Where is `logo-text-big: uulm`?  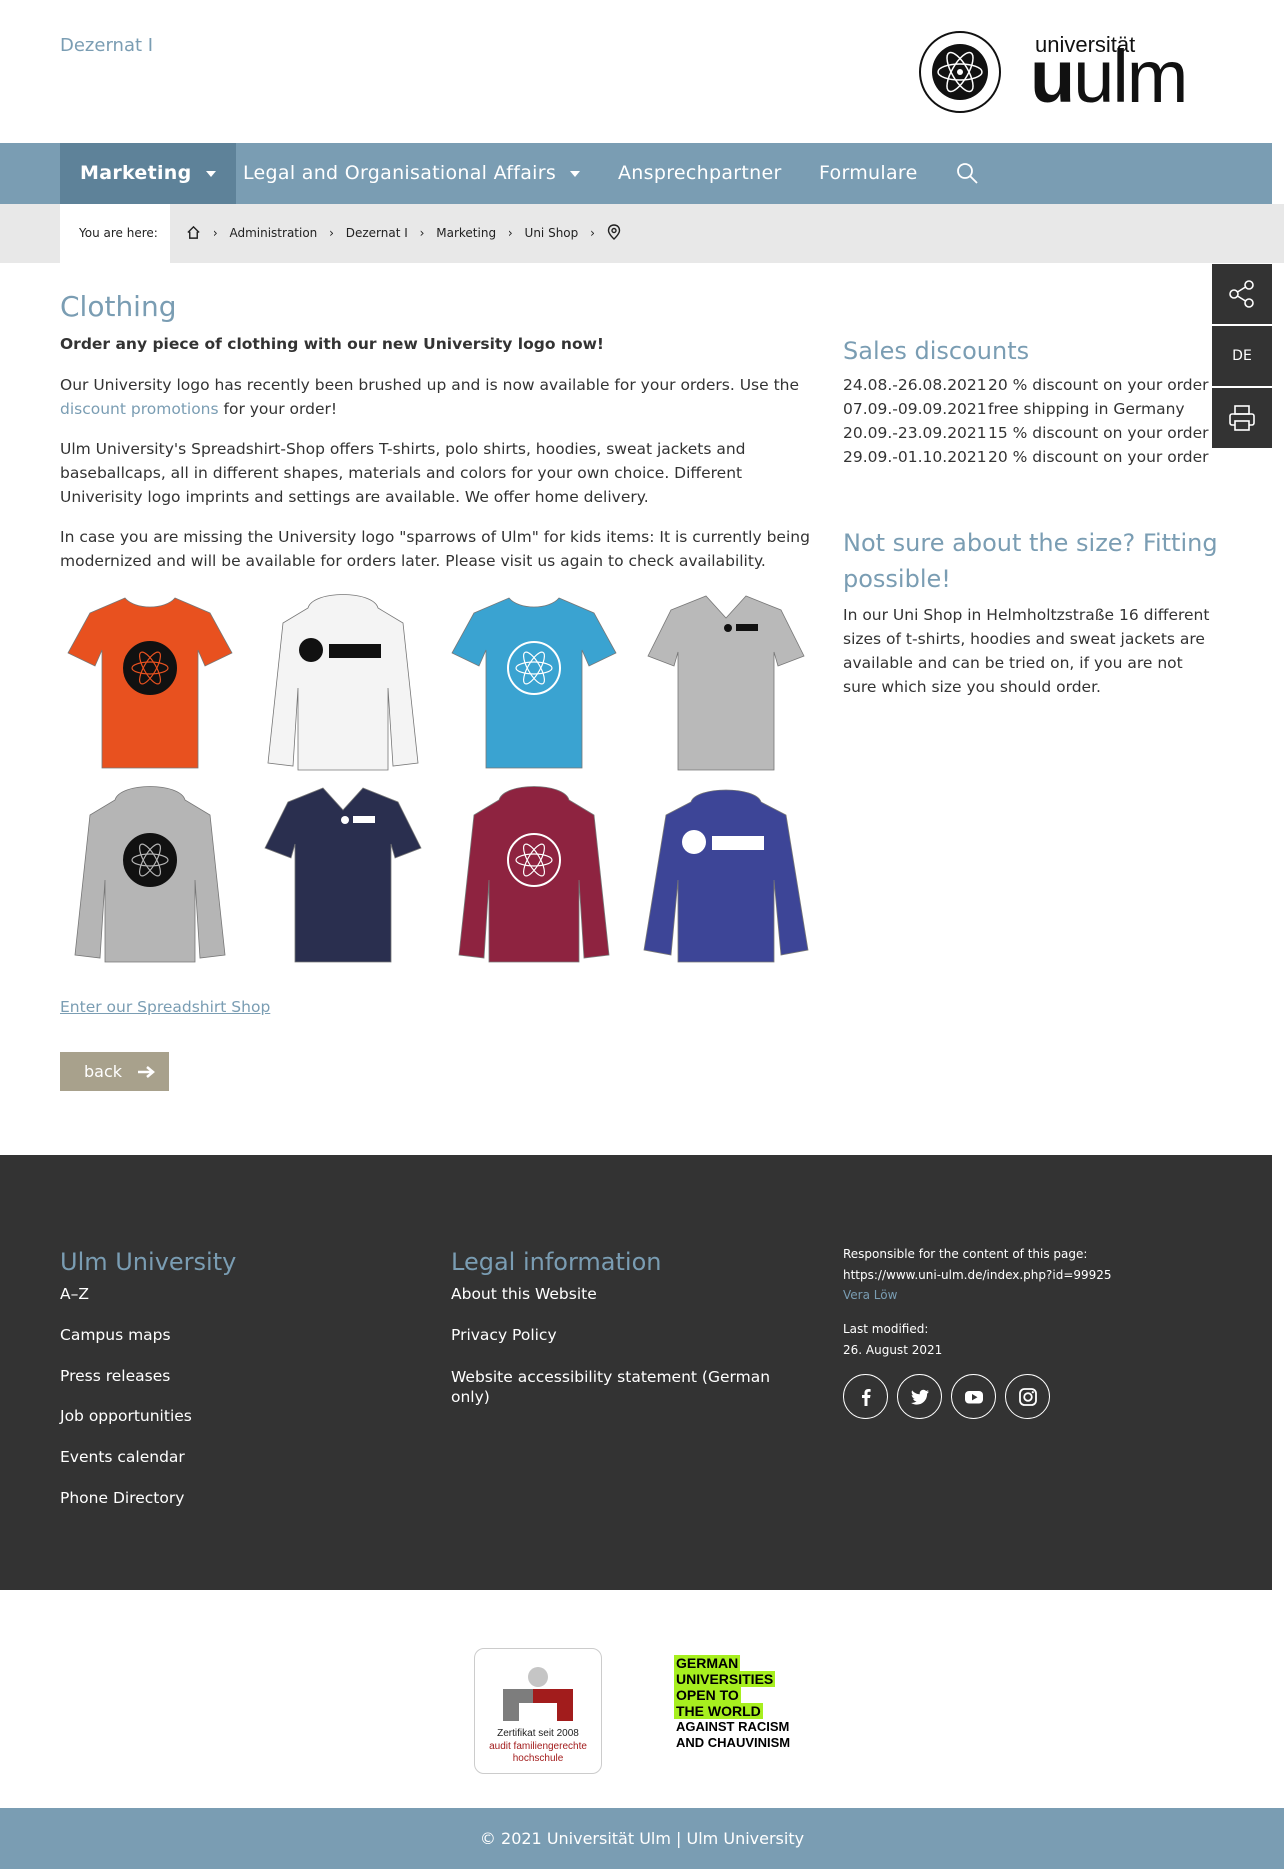 logo-text-big: uulm is located at coordinates (1109, 76).